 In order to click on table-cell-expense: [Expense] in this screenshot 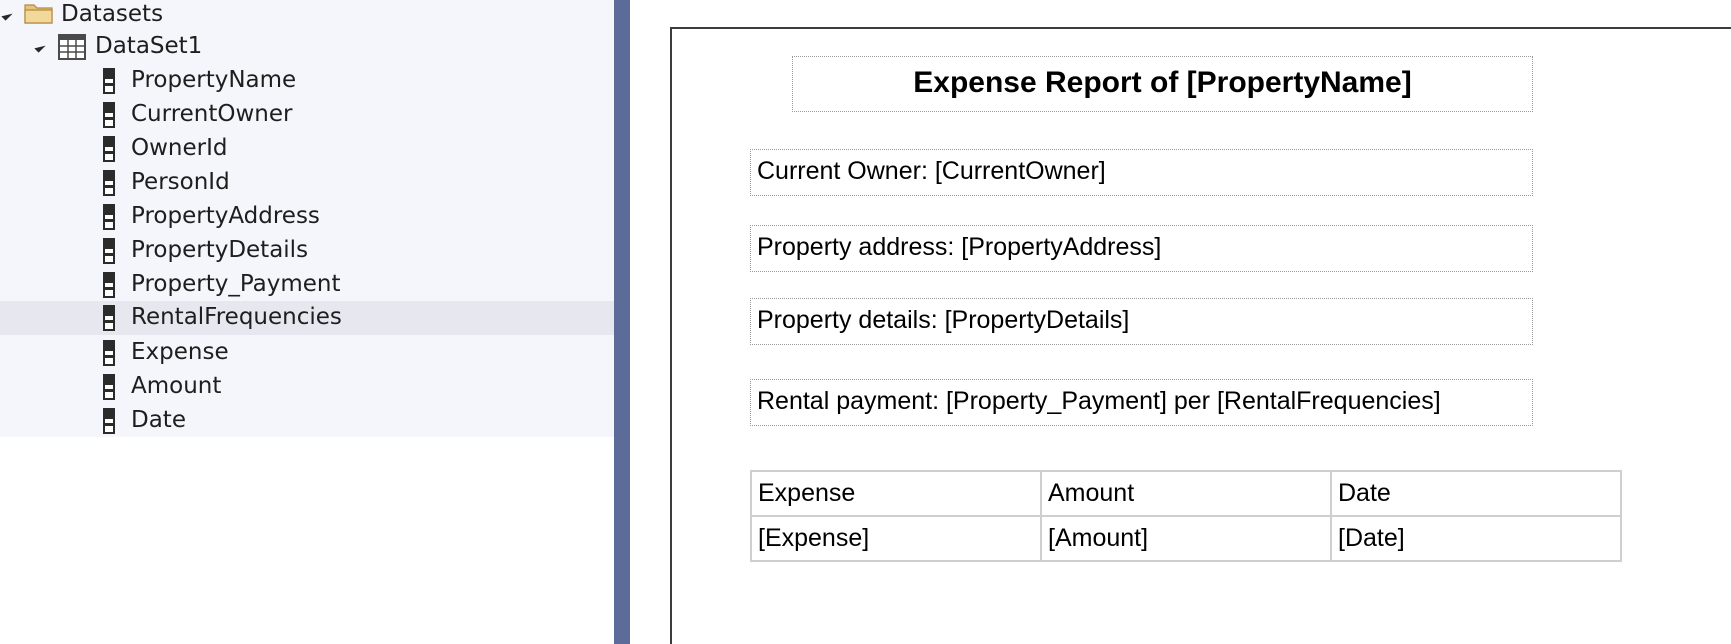, I will do `click(814, 538)`.